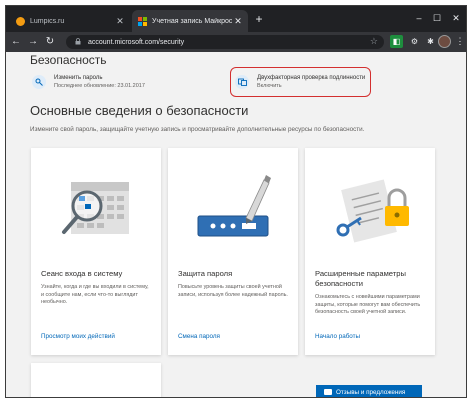 The image size is (474, 403). What do you see at coordinates (337, 336) in the screenshot?
I see `get-started-link: Начало работы` at bounding box center [337, 336].